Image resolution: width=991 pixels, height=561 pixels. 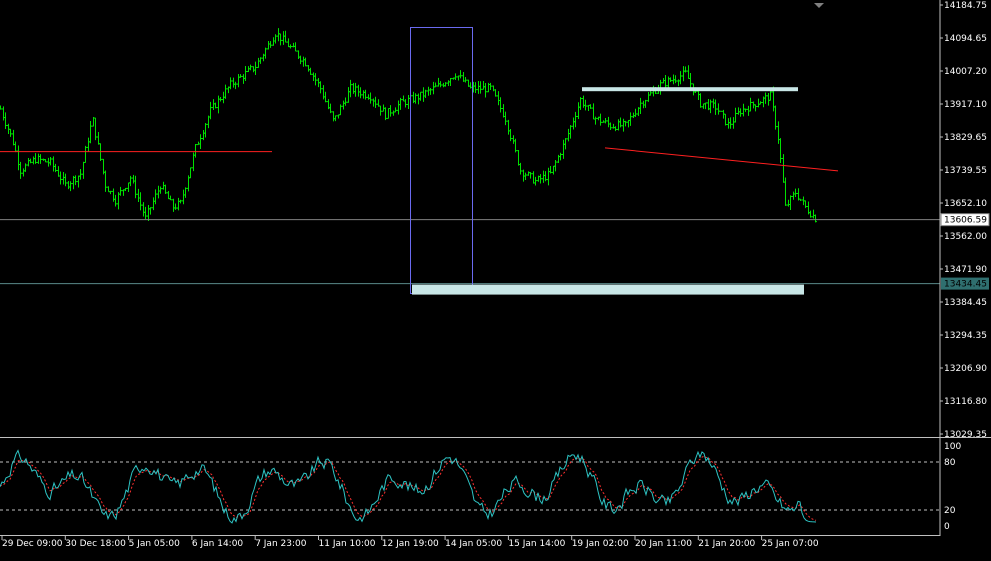 What do you see at coordinates (965, 138) in the screenshot?
I see `price-tick-label: 13829.65` at bounding box center [965, 138].